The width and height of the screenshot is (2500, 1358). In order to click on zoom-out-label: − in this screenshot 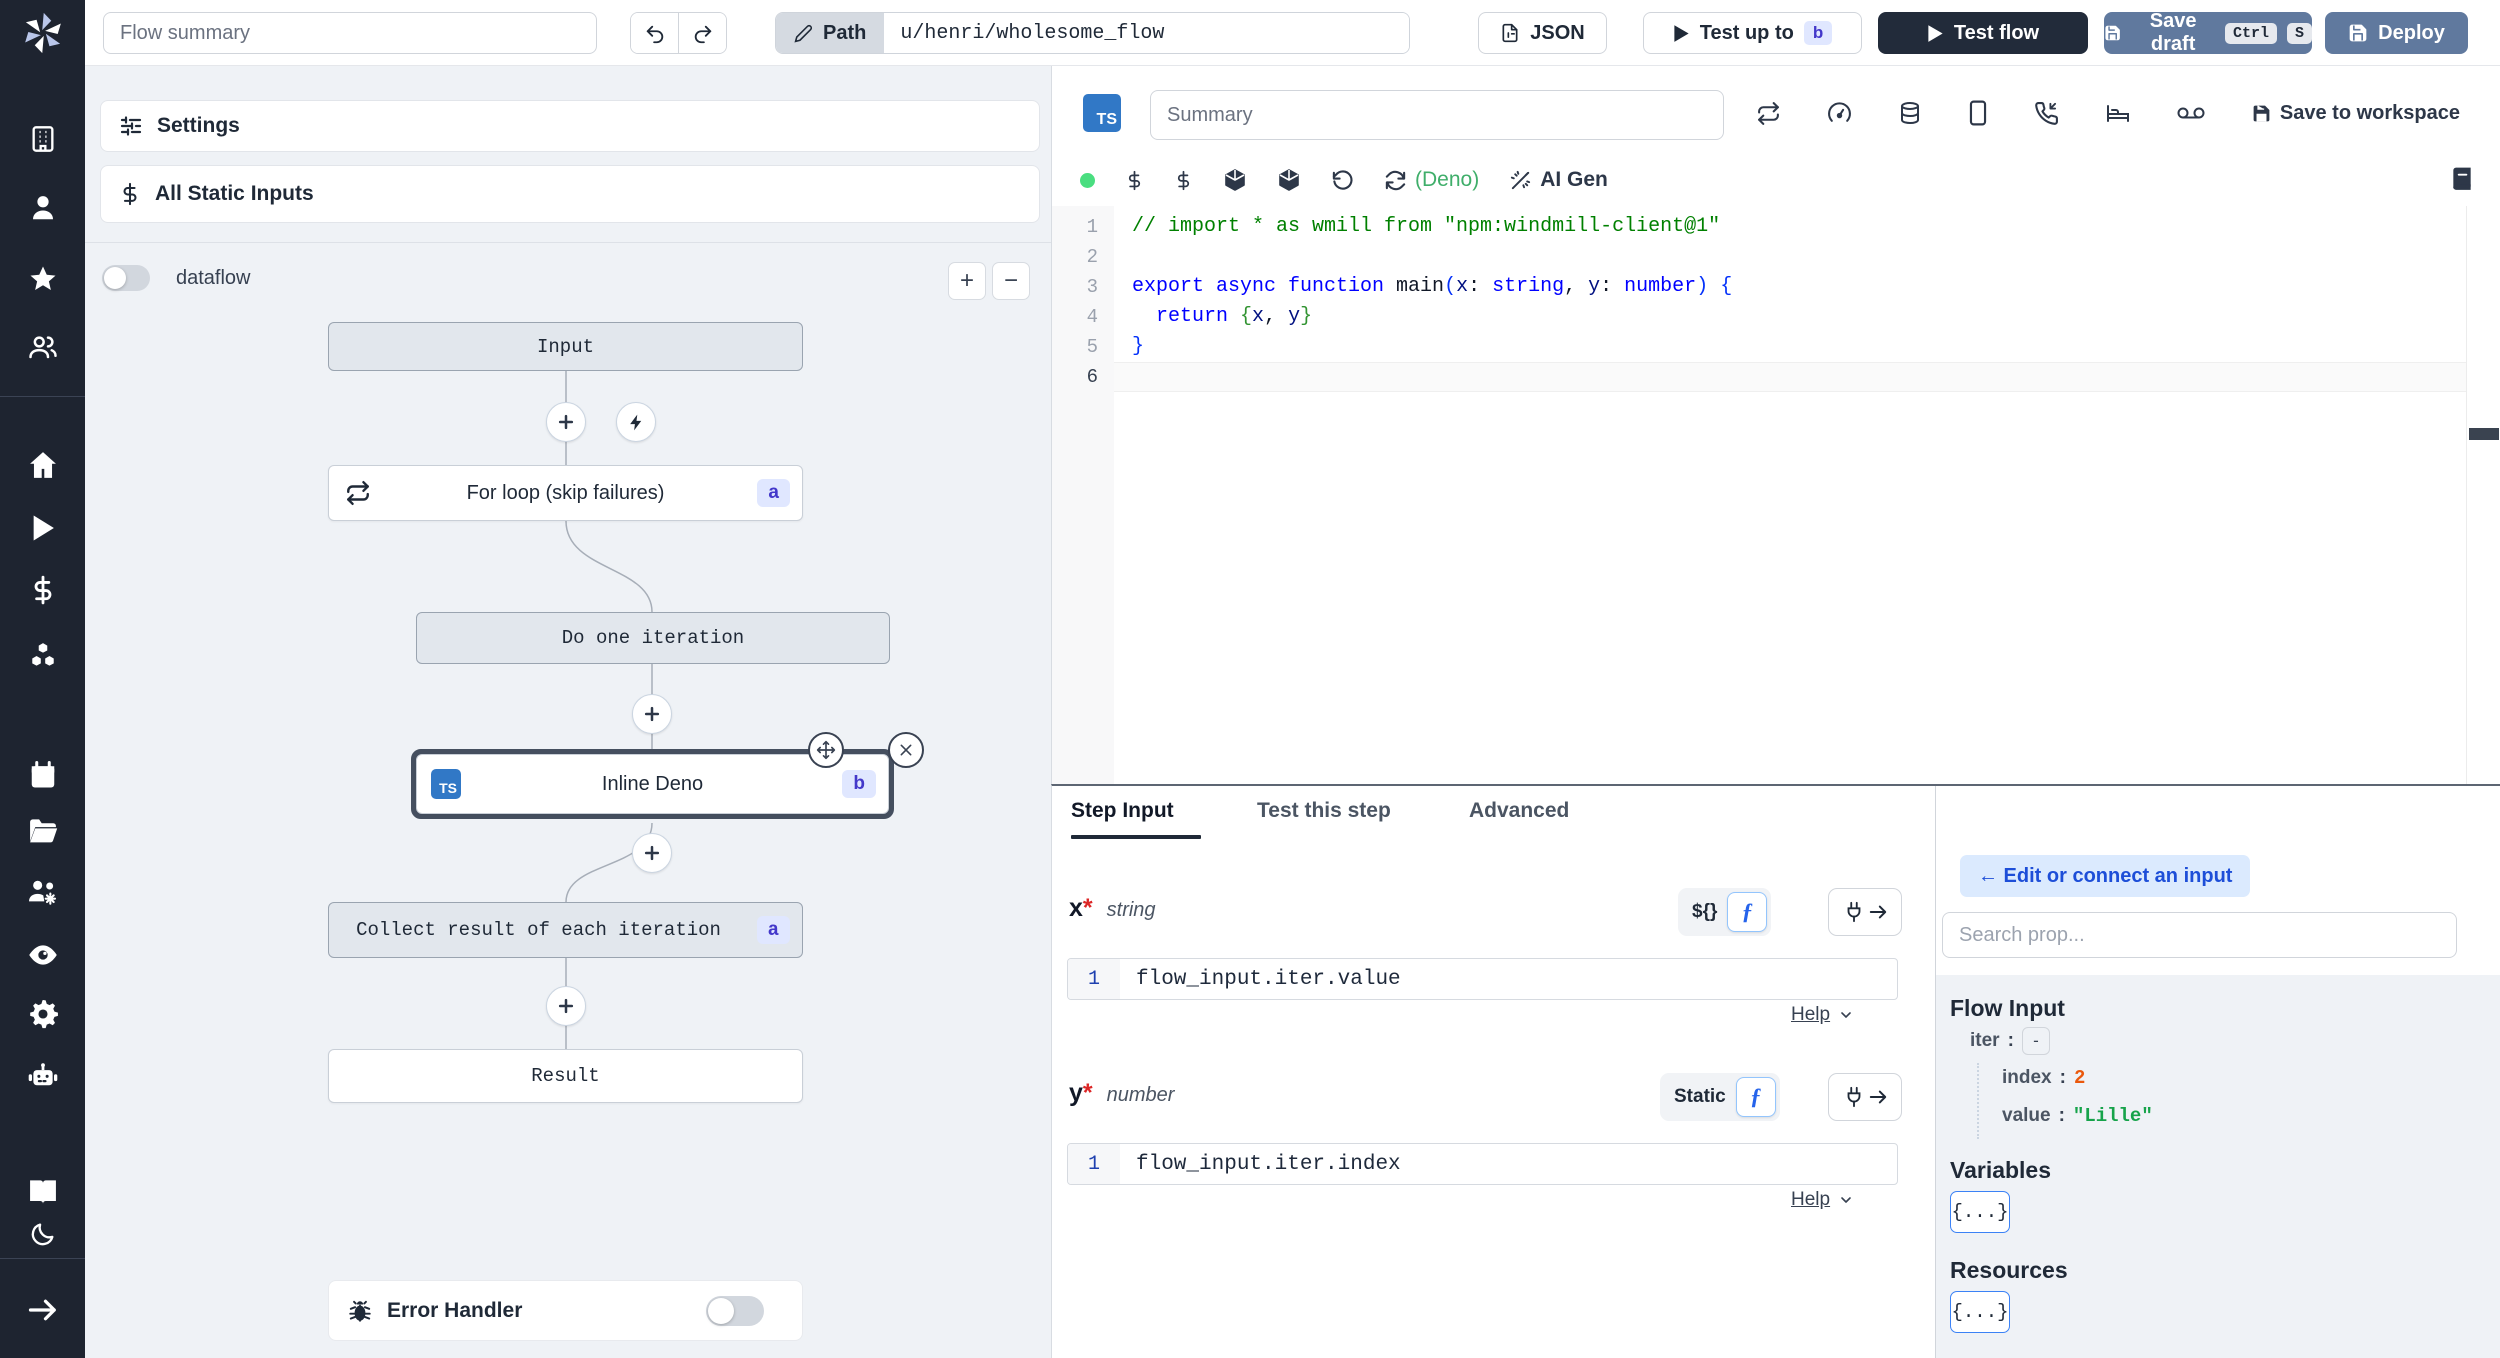, I will do `click(1010, 280)`.